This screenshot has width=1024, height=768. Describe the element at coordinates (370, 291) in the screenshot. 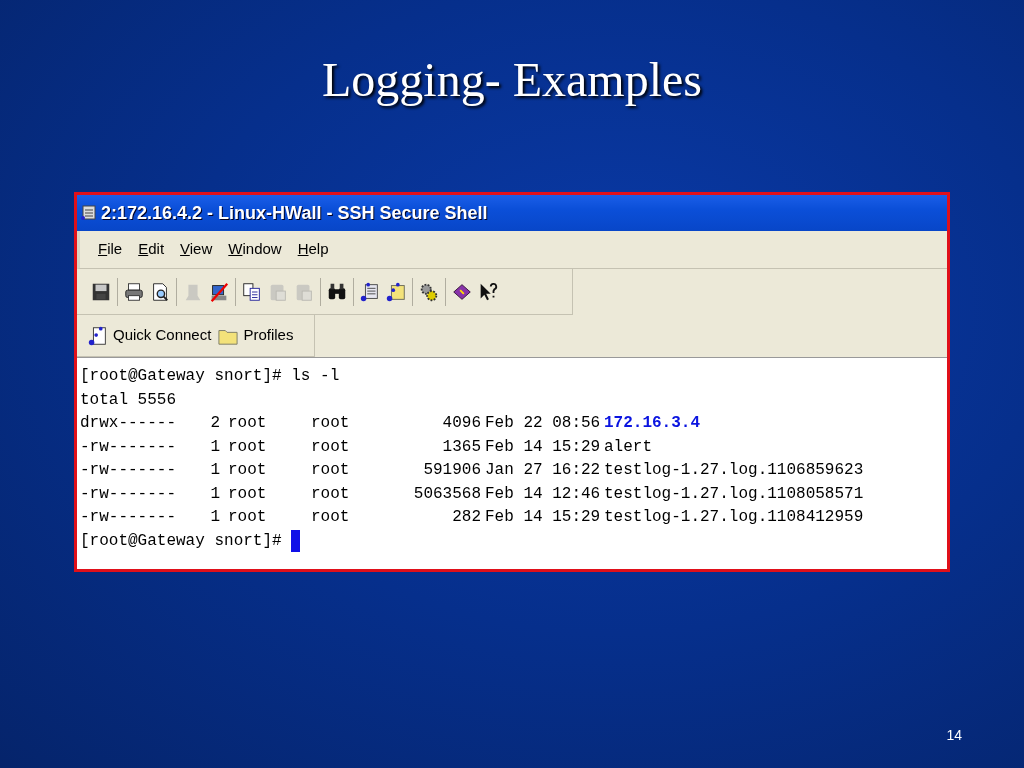

I see `terminal-window-icon` at that location.